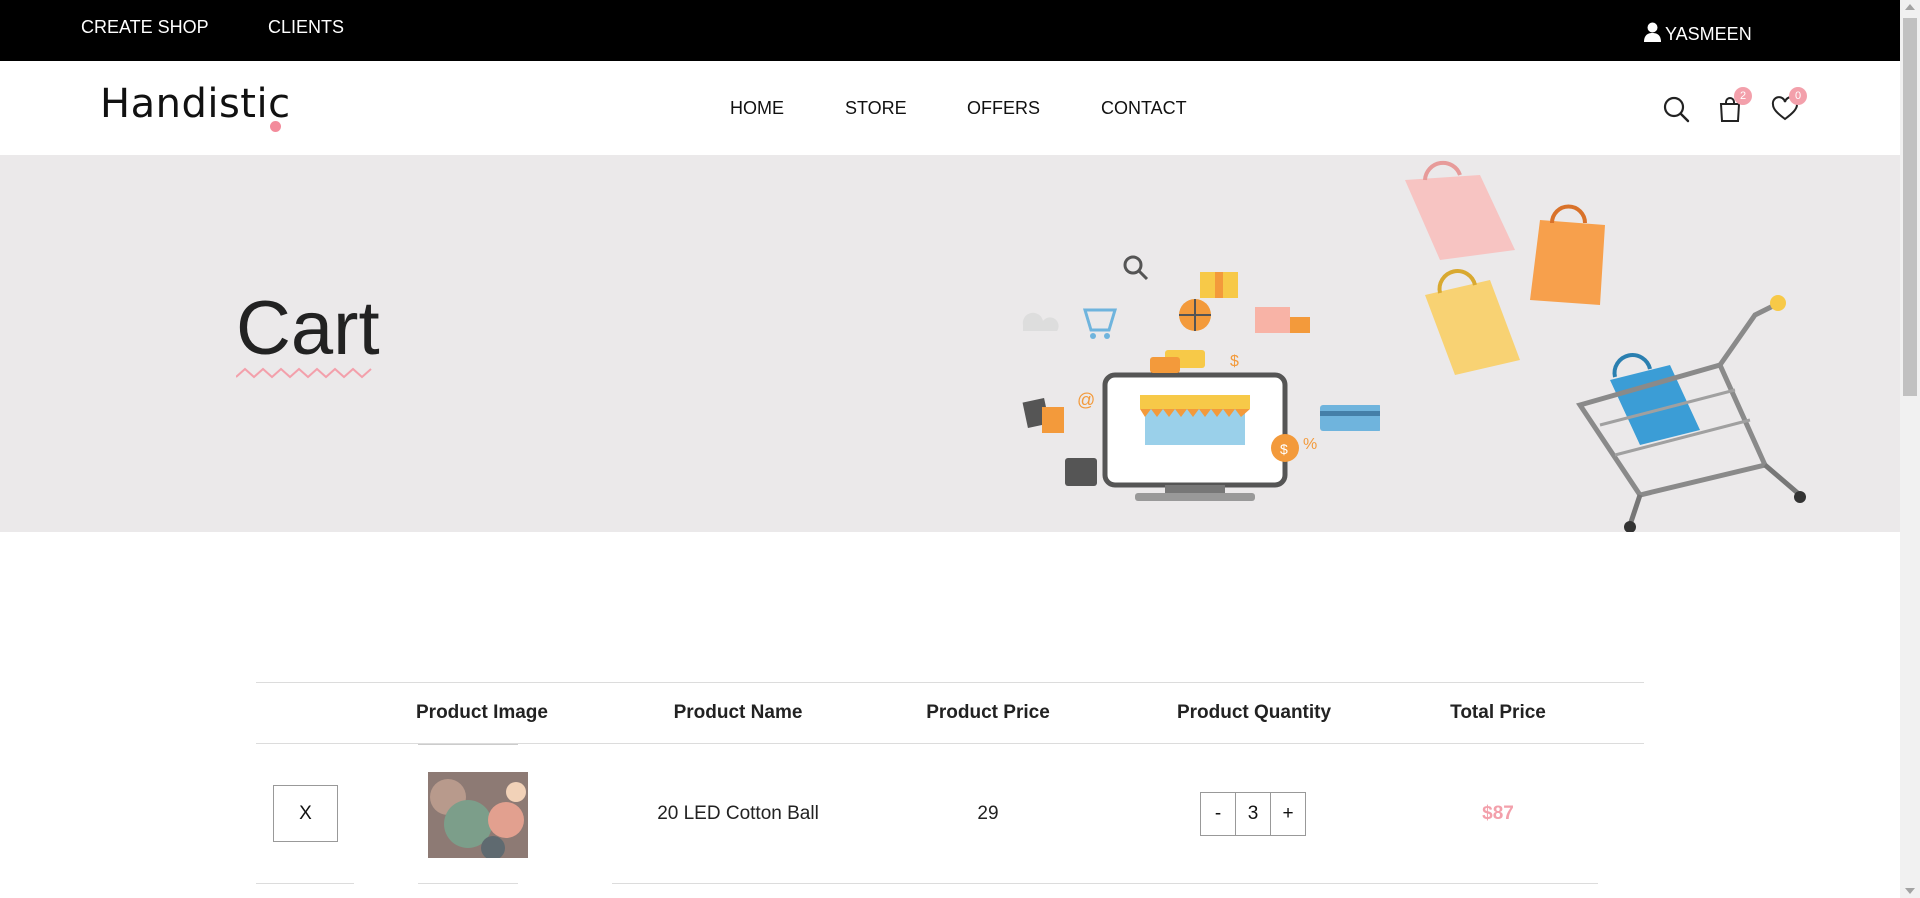 Image resolution: width=1920 pixels, height=898 pixels. Describe the element at coordinates (1743, 96) in the screenshot. I see `cart-count-badge: 2` at that location.